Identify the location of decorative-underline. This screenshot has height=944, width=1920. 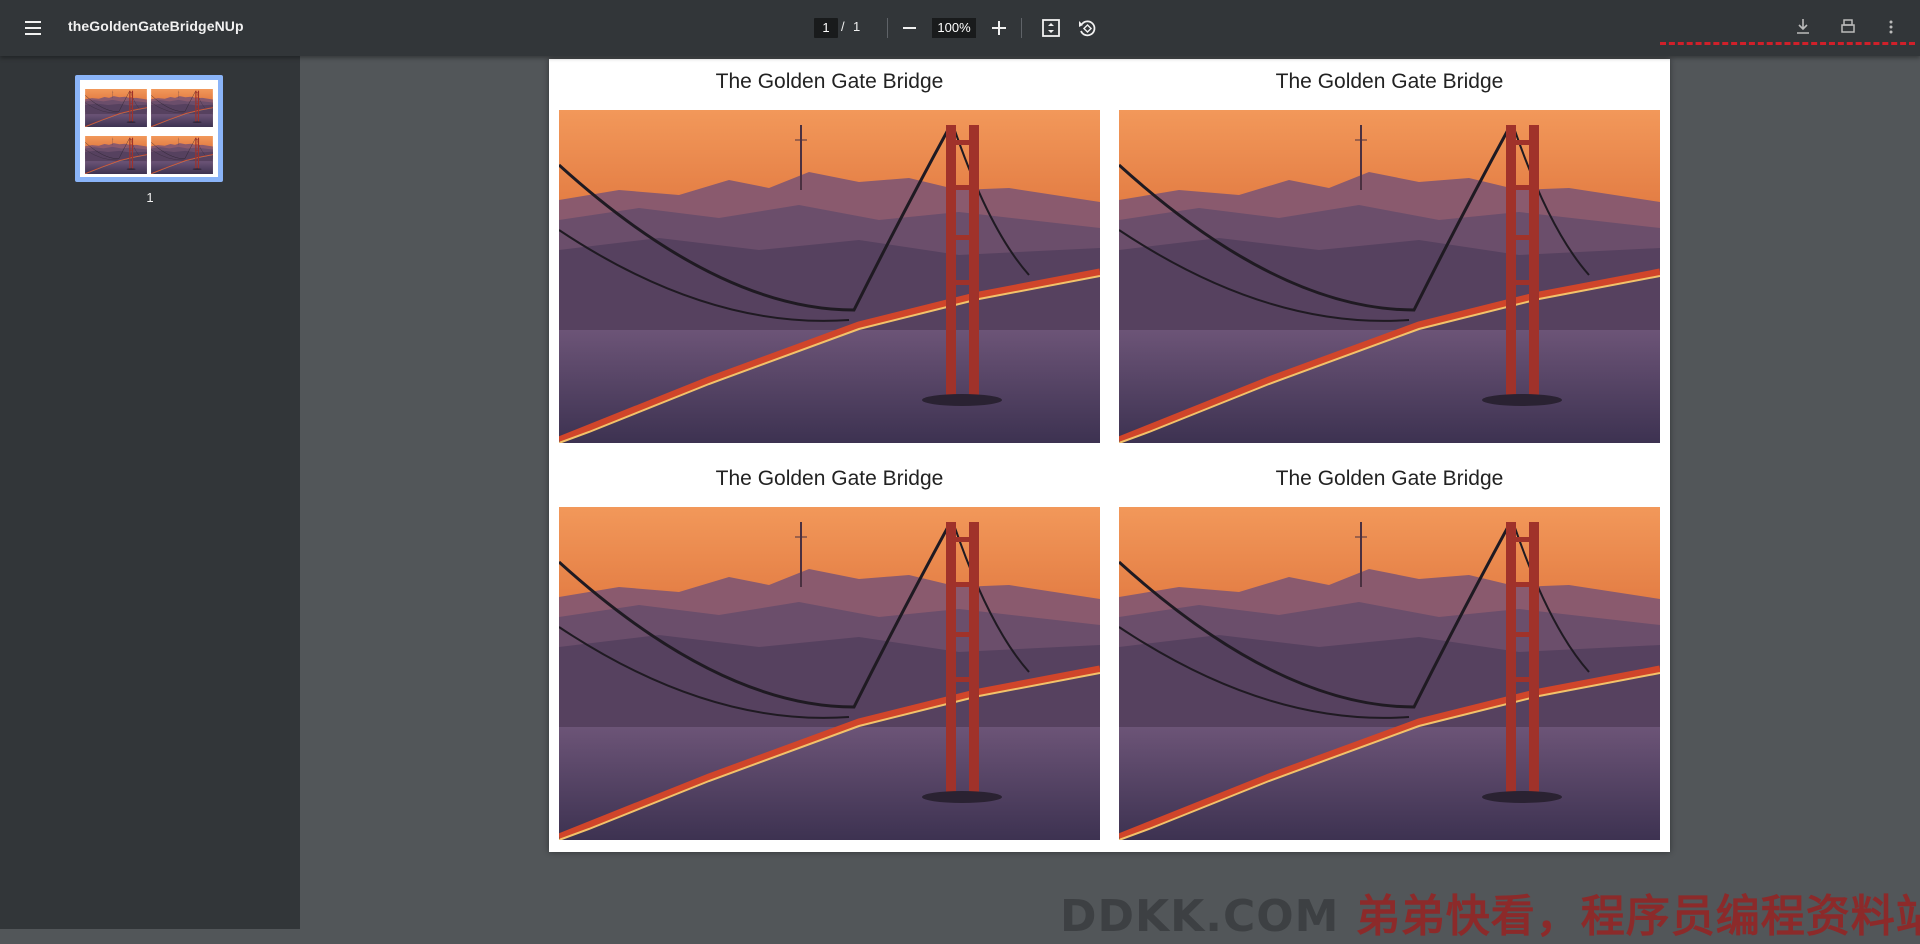
(1787, 43).